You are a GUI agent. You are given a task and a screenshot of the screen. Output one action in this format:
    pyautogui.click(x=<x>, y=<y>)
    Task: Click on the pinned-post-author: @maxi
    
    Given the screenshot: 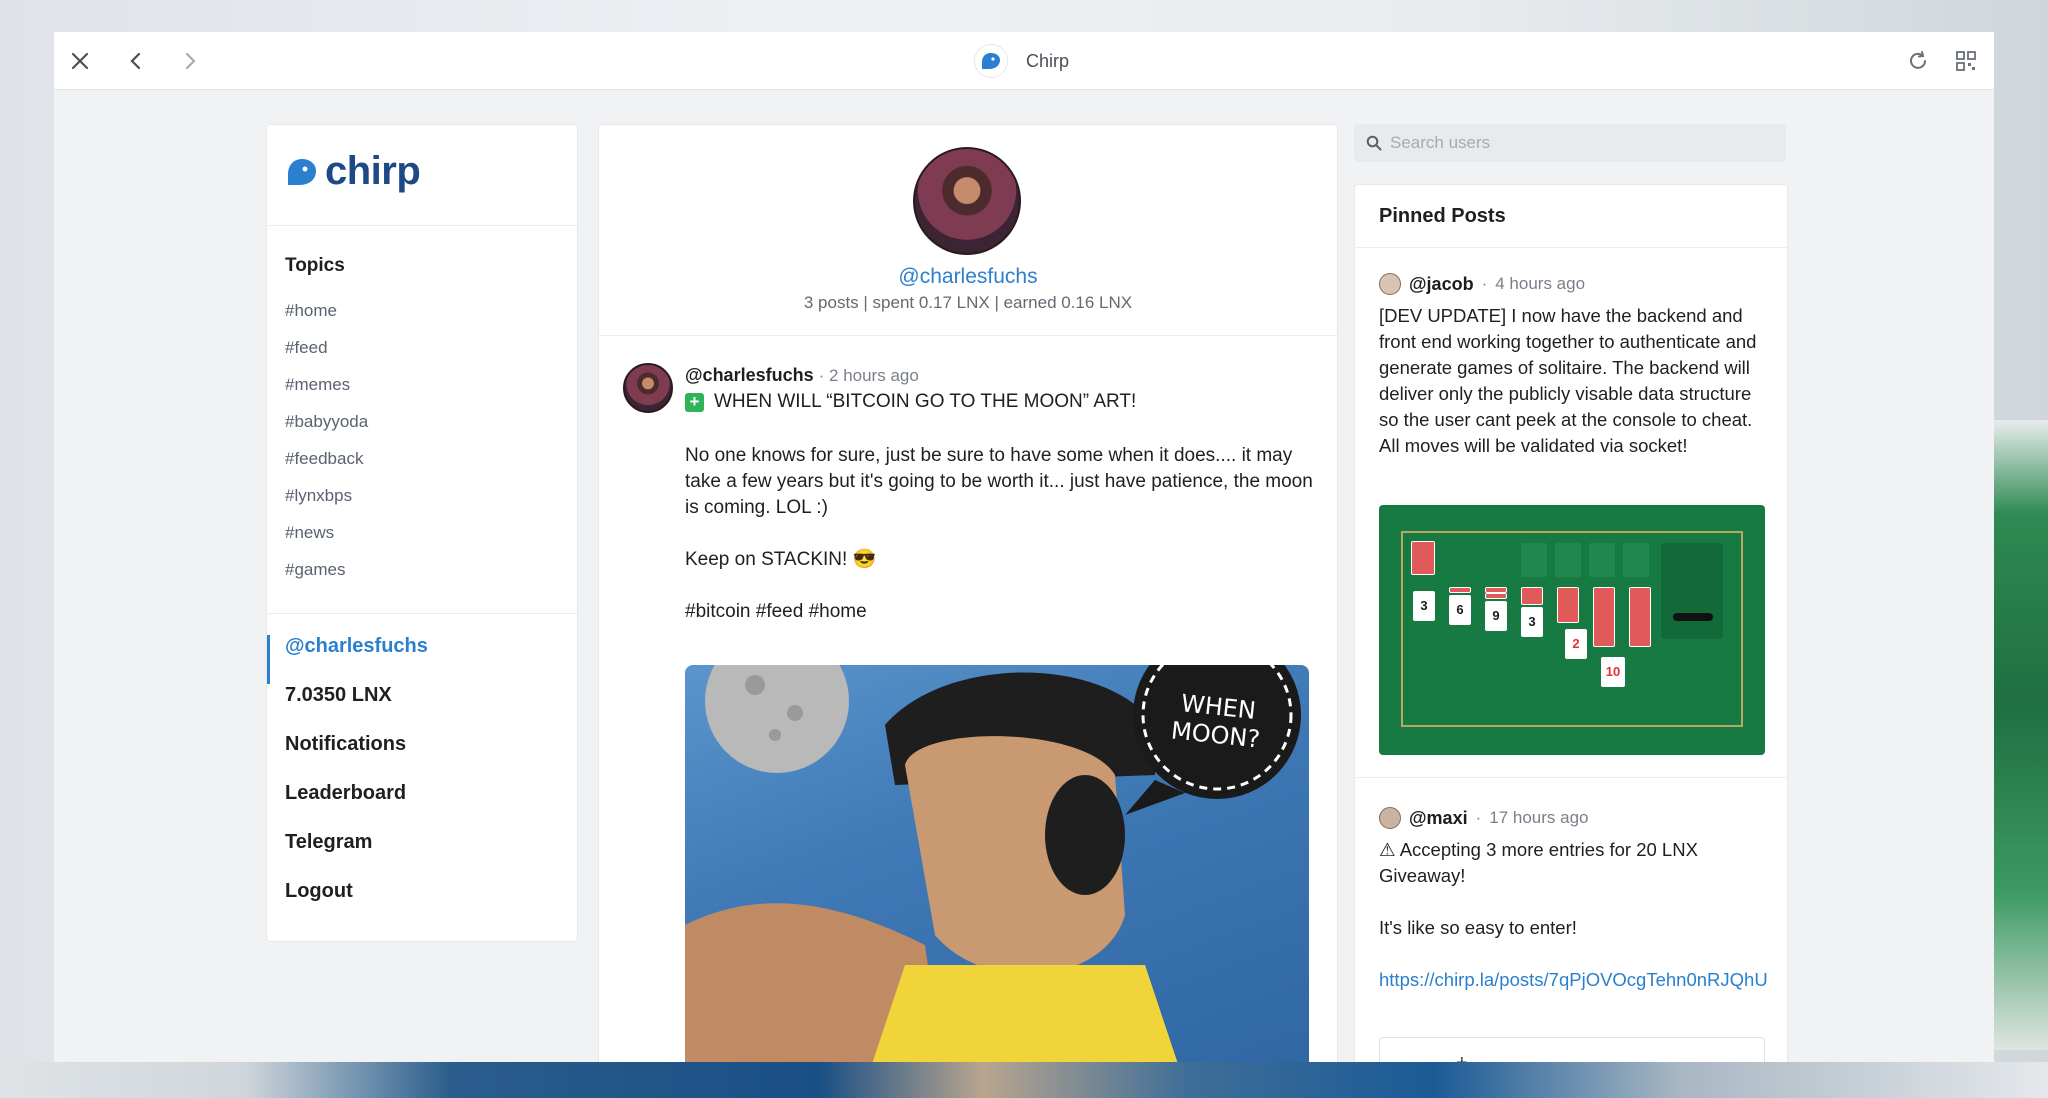 What is the action you would take?
    pyautogui.click(x=1438, y=818)
    